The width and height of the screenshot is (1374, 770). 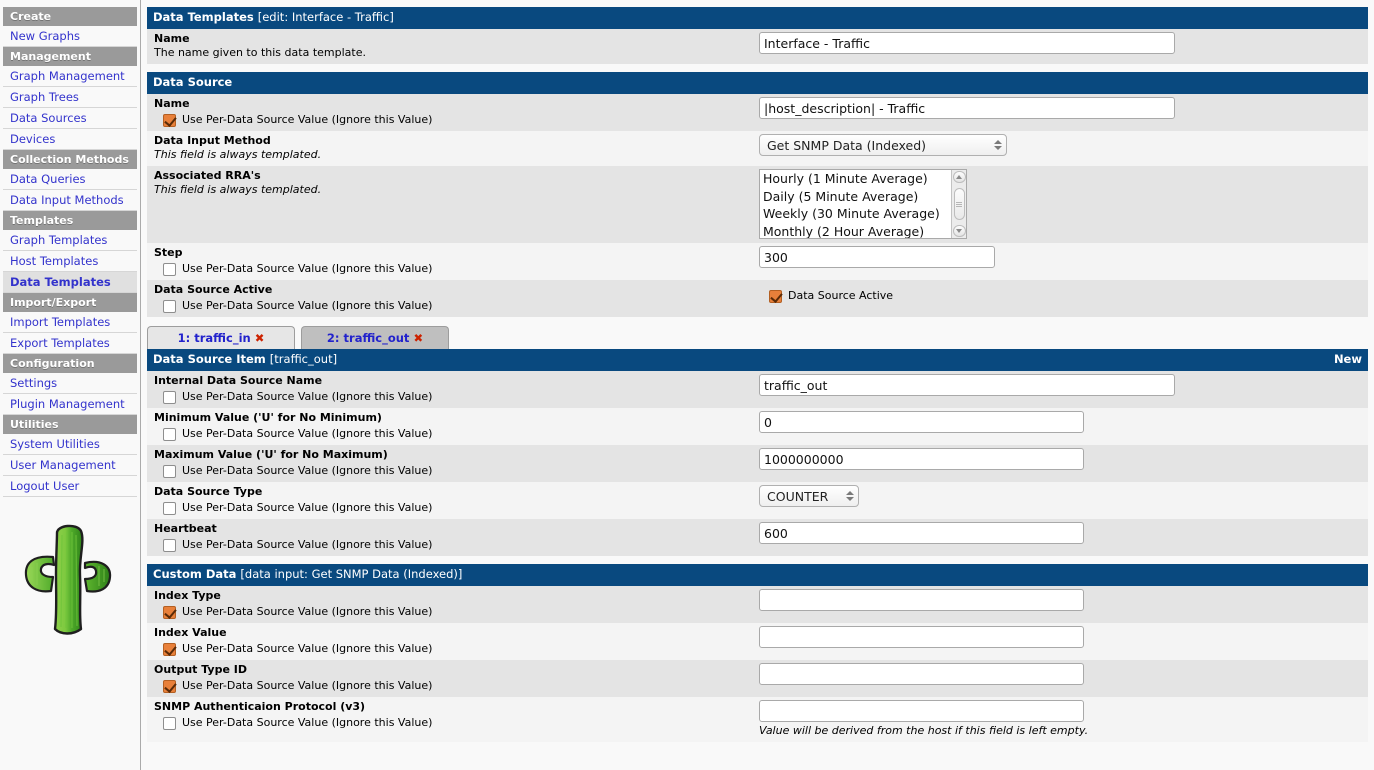 What do you see at coordinates (967, 385) in the screenshot?
I see `internal-name-input` at bounding box center [967, 385].